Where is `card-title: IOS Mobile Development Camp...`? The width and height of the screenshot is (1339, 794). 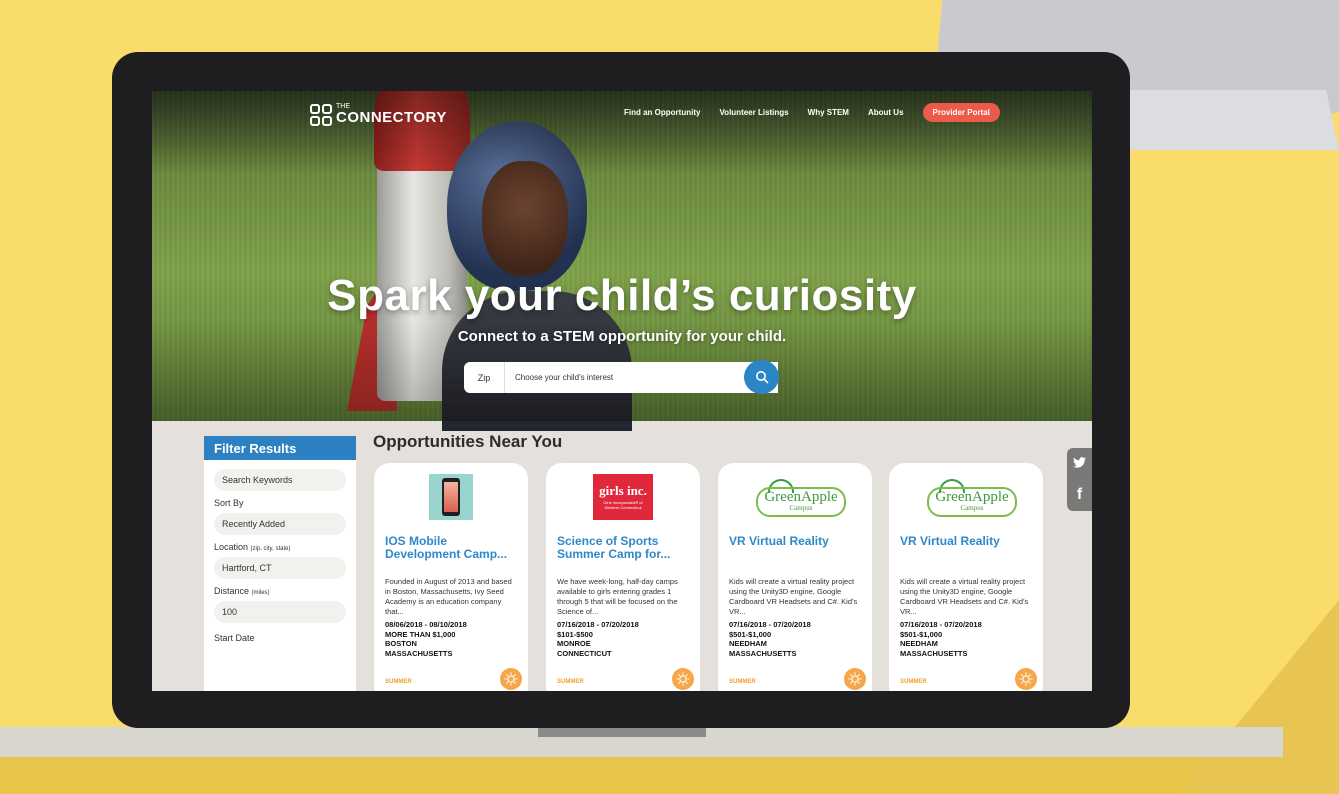 card-title: IOS Mobile Development Camp... is located at coordinates (451, 549).